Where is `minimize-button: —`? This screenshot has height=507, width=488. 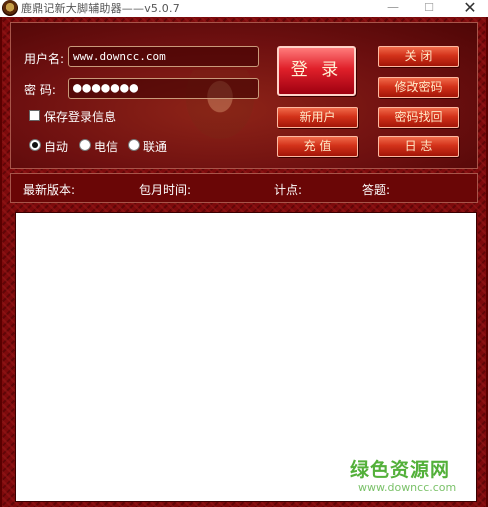
minimize-button: — is located at coordinates (393, 8).